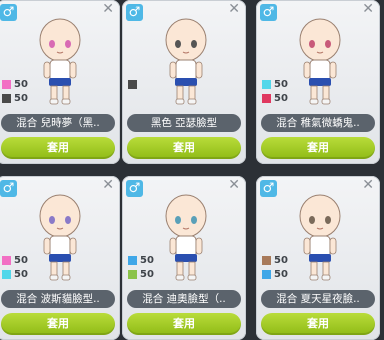 The height and width of the screenshot is (340, 384). Describe the element at coordinates (184, 123) in the screenshot. I see `face-name-label: 黑色 亞瑟臉型` at that location.